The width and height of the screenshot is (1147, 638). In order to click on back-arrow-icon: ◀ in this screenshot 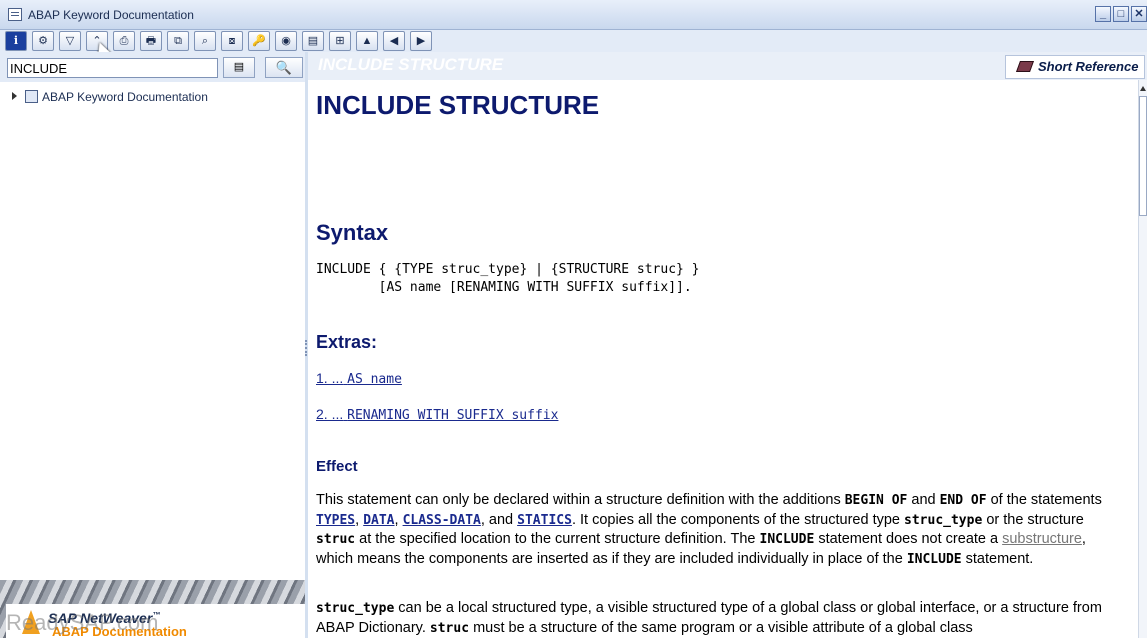, I will do `click(394, 41)`.